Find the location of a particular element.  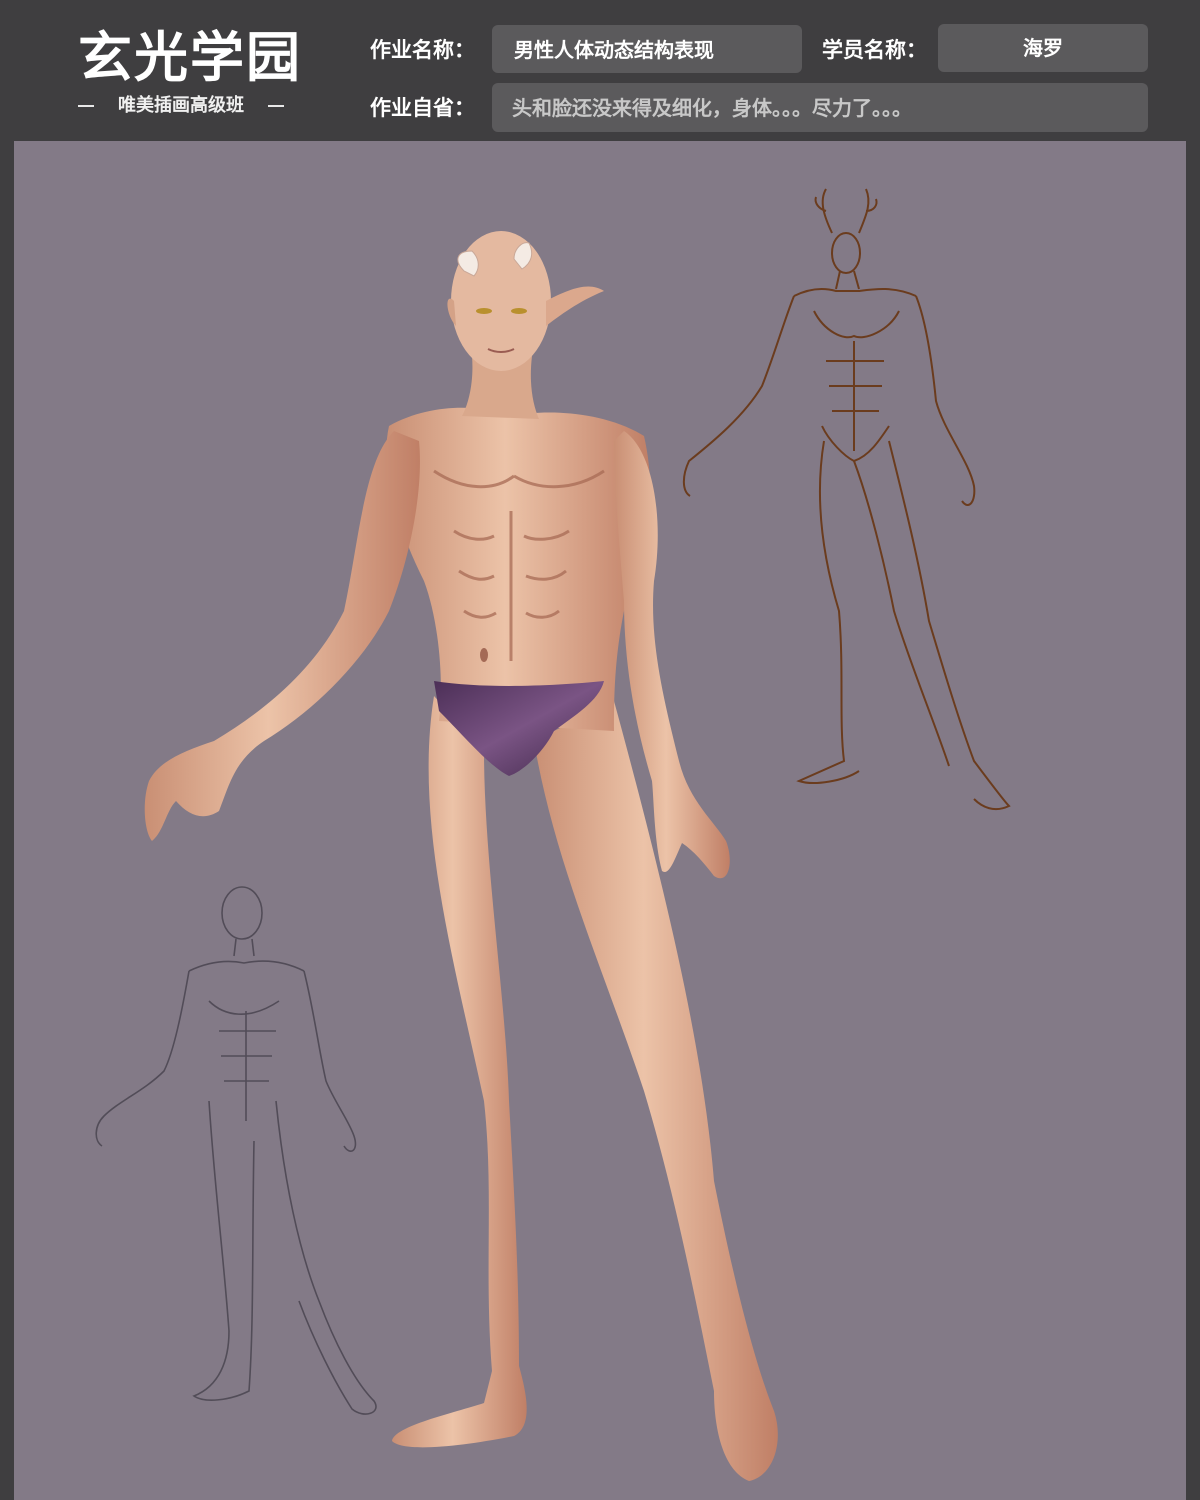

student-name-label: 学员名称： is located at coordinates (874, 50).